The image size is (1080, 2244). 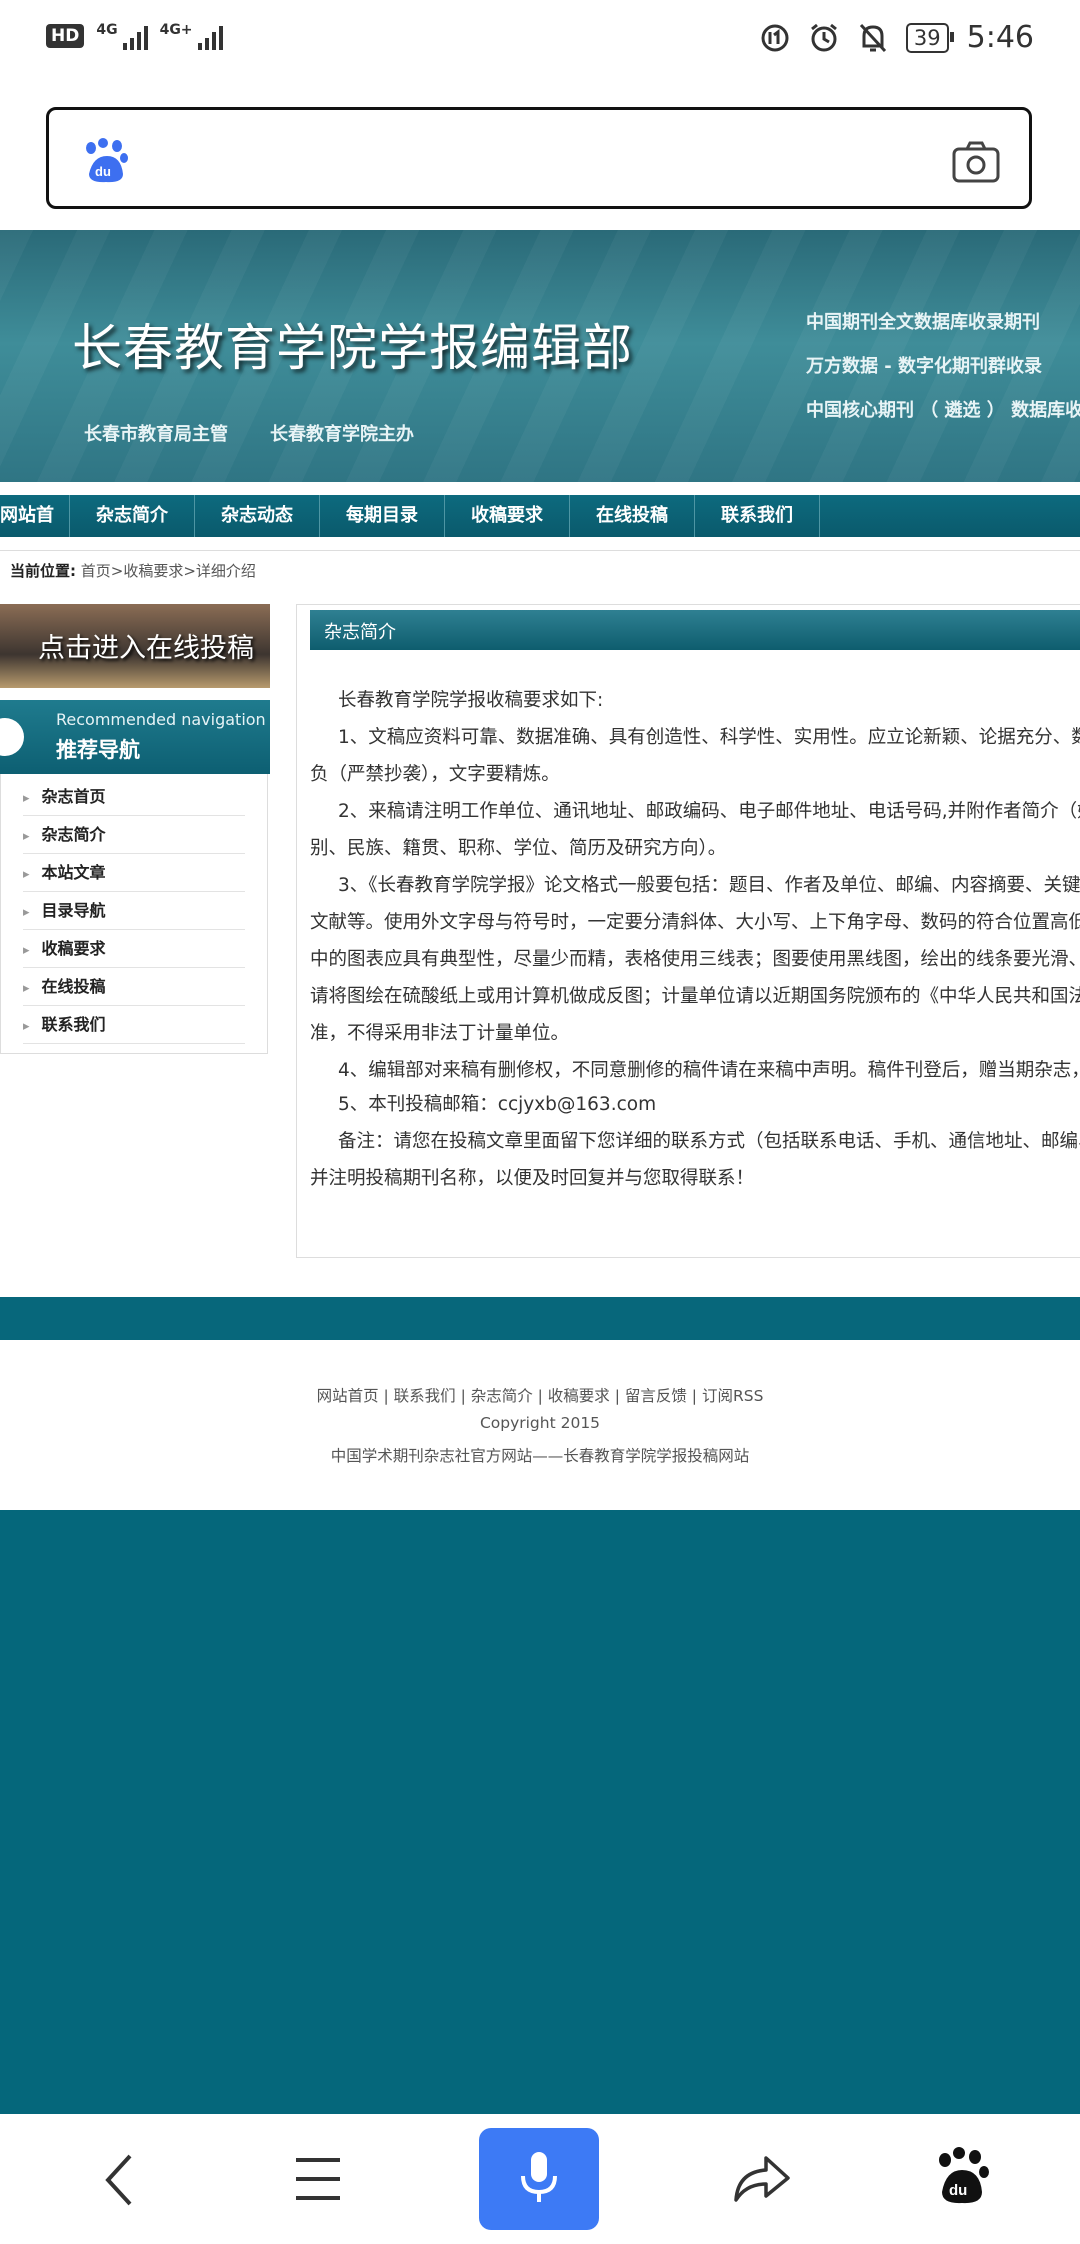 What do you see at coordinates (695, 630) in the screenshot?
I see `content-heading-bar: 杂志简介` at bounding box center [695, 630].